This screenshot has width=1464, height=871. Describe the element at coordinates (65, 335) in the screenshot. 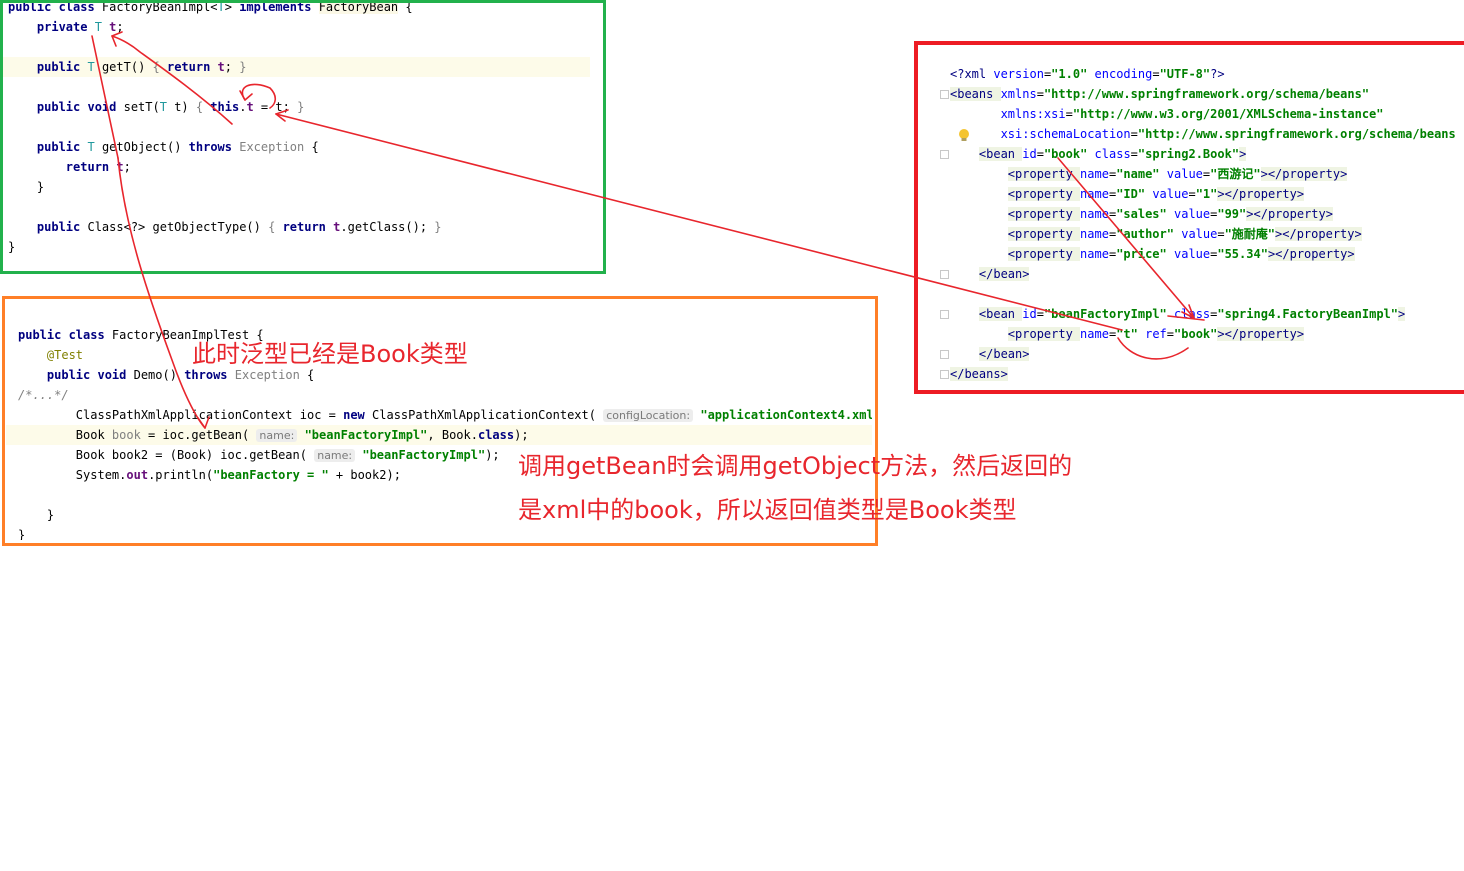

I see `code-token: public class` at that location.